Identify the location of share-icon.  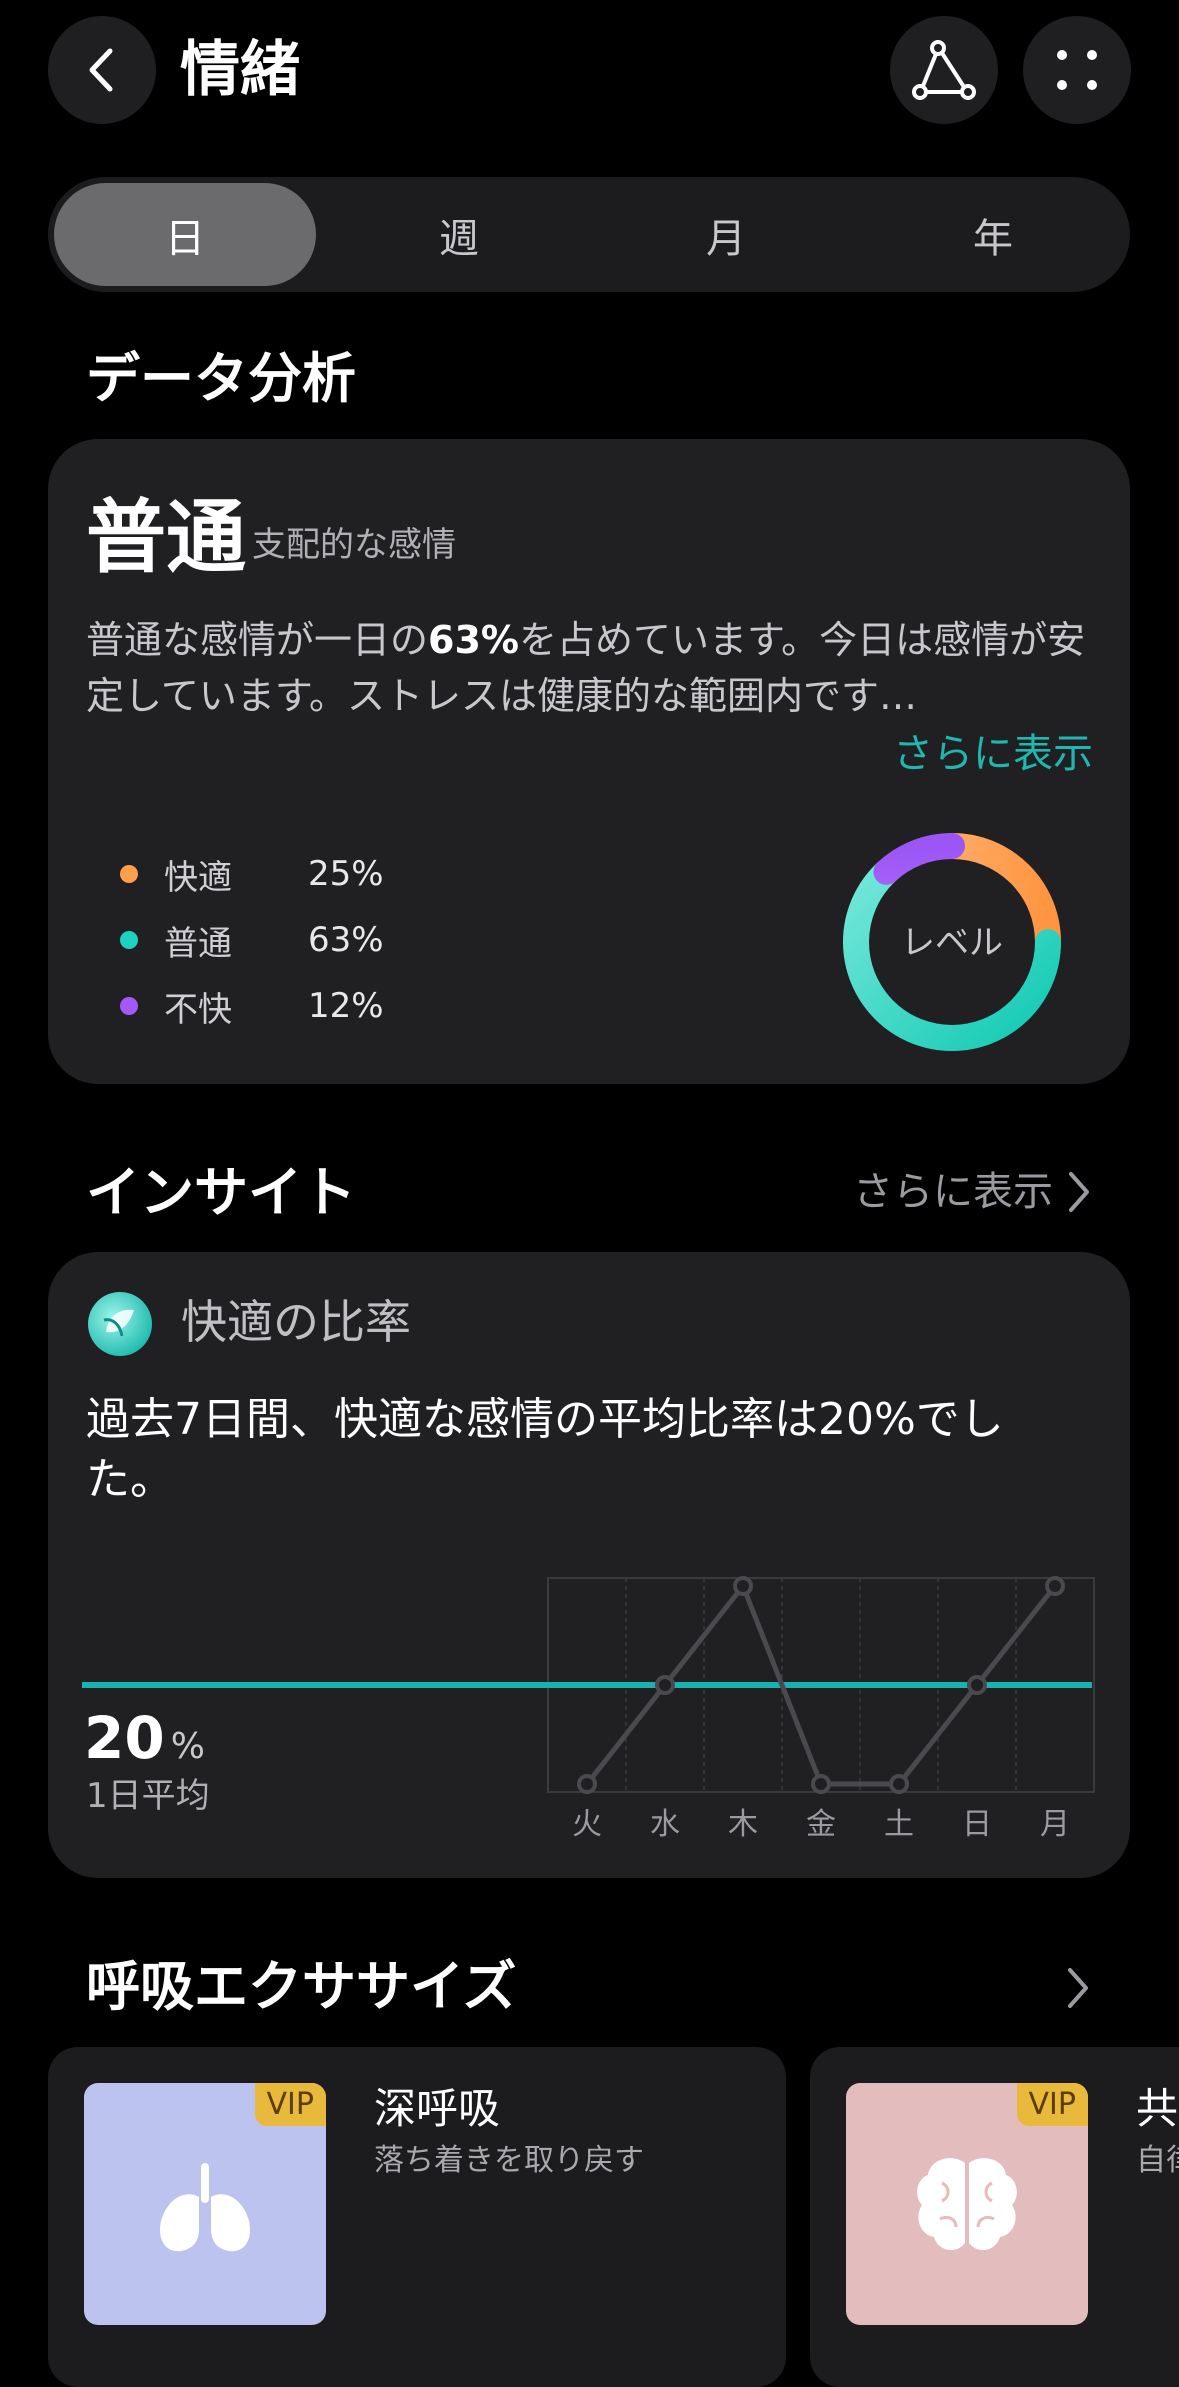
(944, 70).